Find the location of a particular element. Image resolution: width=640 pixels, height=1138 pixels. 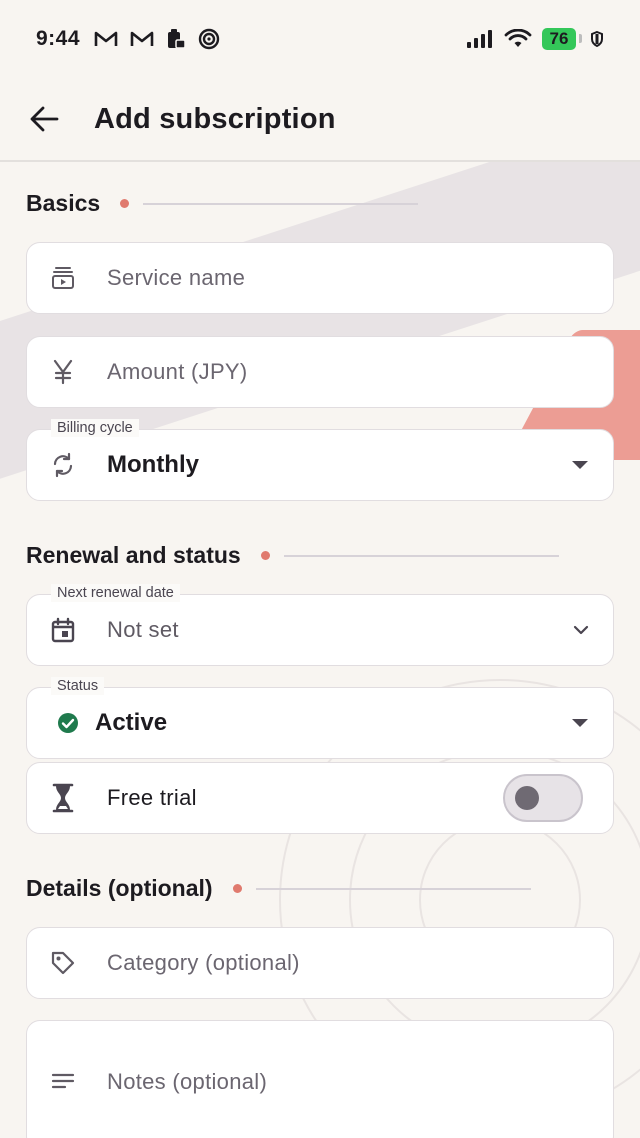

service-name-input: Service name is located at coordinates (320, 278).